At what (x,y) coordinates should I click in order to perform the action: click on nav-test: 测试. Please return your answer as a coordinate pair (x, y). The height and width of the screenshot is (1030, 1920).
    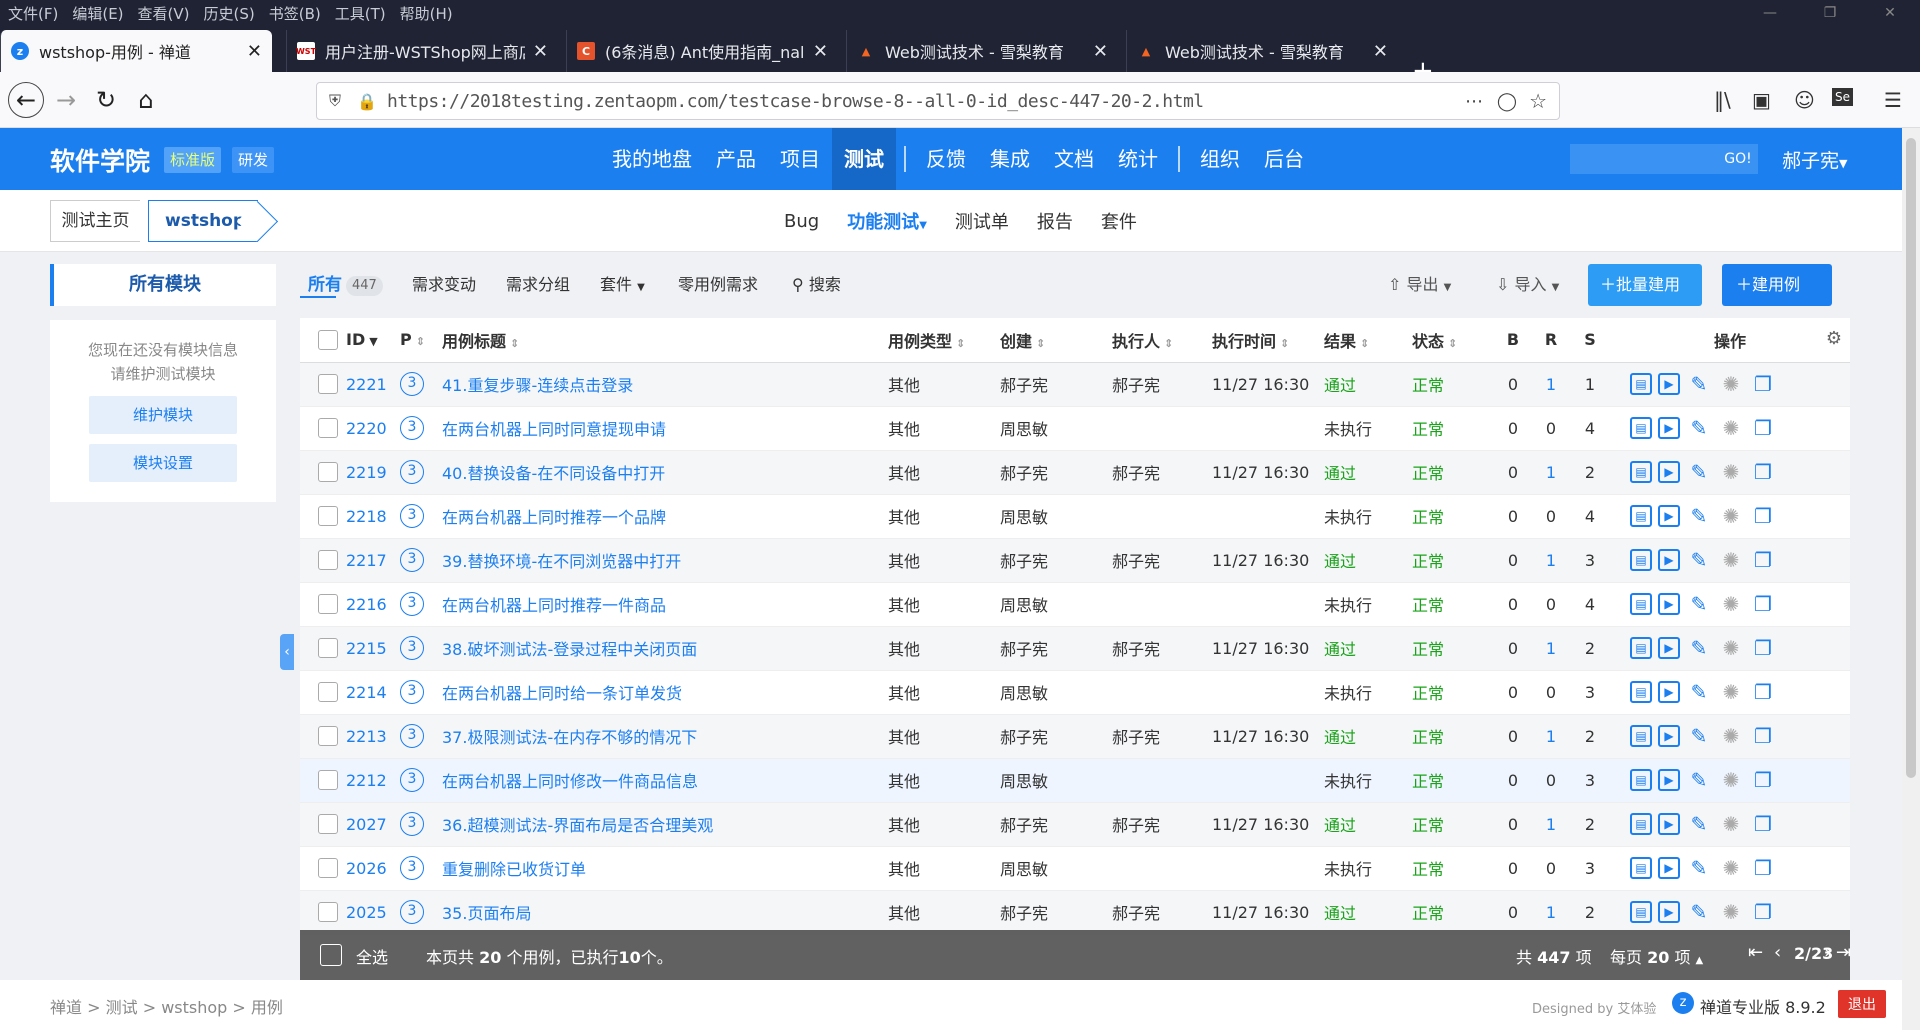
    Looking at the image, I should click on (864, 159).